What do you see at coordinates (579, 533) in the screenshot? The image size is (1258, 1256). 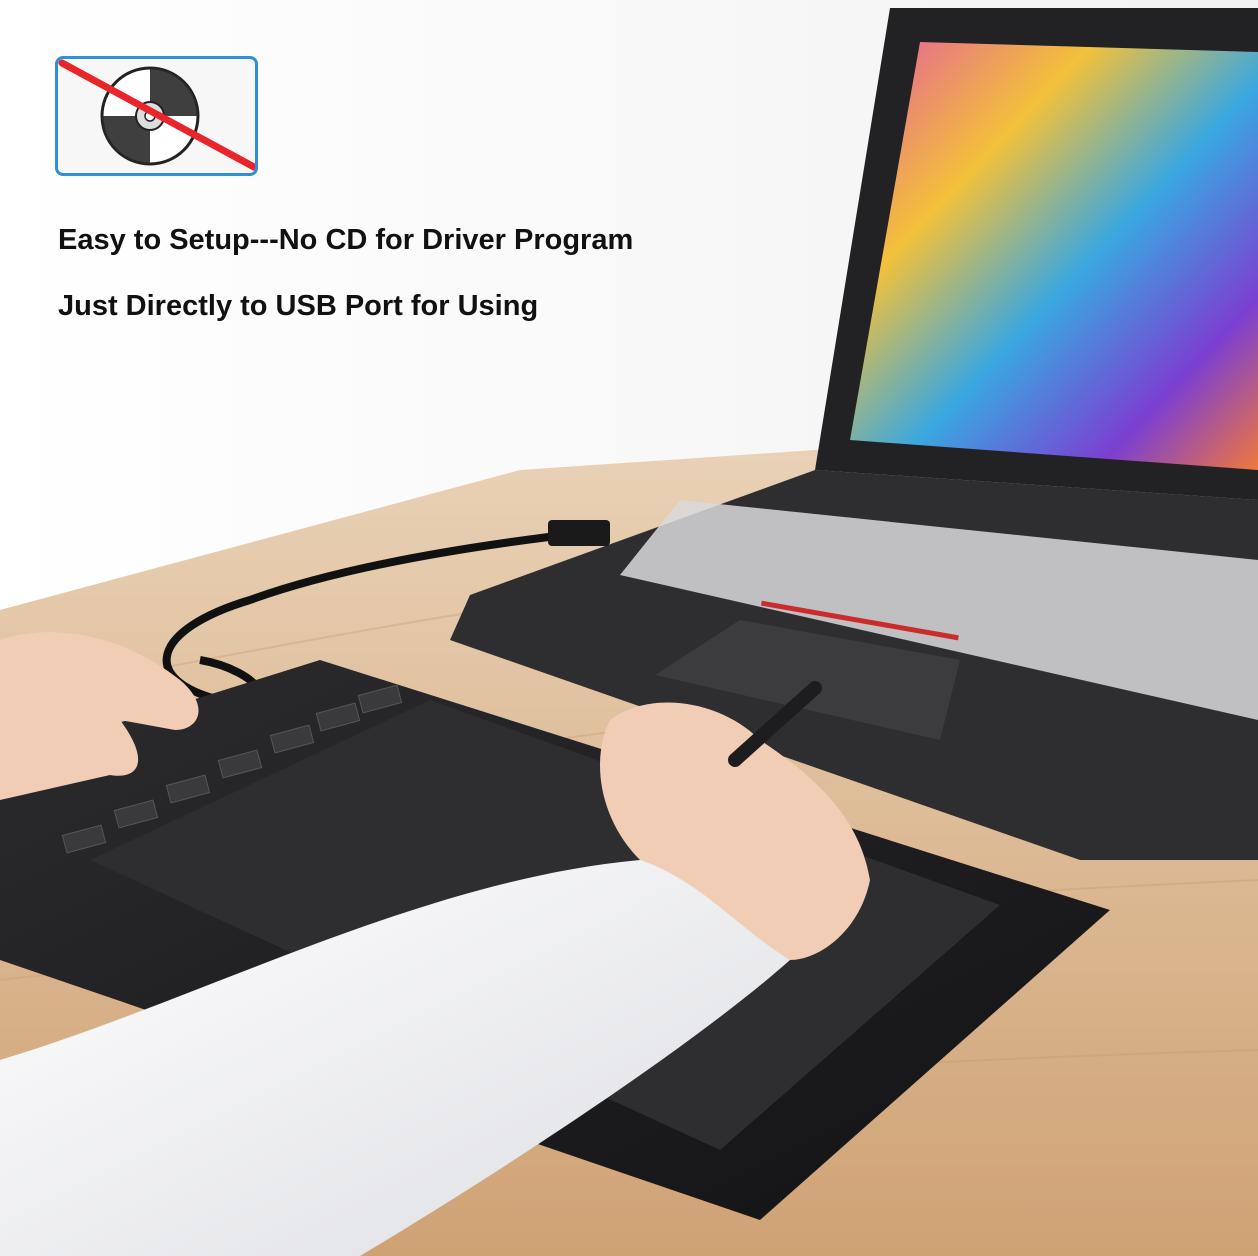 I see `usb-plug` at bounding box center [579, 533].